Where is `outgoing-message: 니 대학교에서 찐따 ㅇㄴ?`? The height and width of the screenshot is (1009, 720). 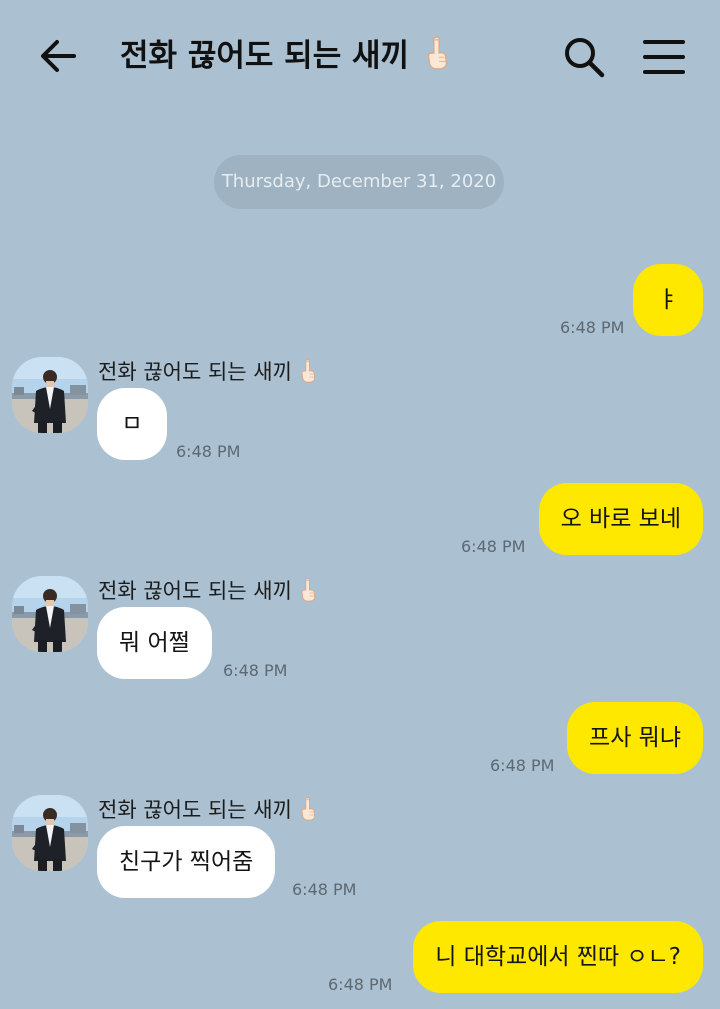 outgoing-message: 니 대학교에서 찐따 ㅇㄴ? is located at coordinates (558, 957).